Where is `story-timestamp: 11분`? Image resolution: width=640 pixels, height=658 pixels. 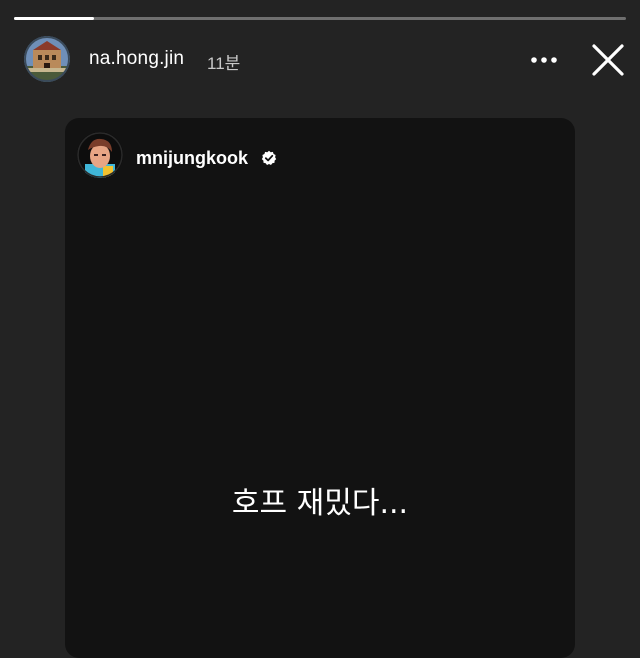 story-timestamp: 11분 is located at coordinates (224, 63).